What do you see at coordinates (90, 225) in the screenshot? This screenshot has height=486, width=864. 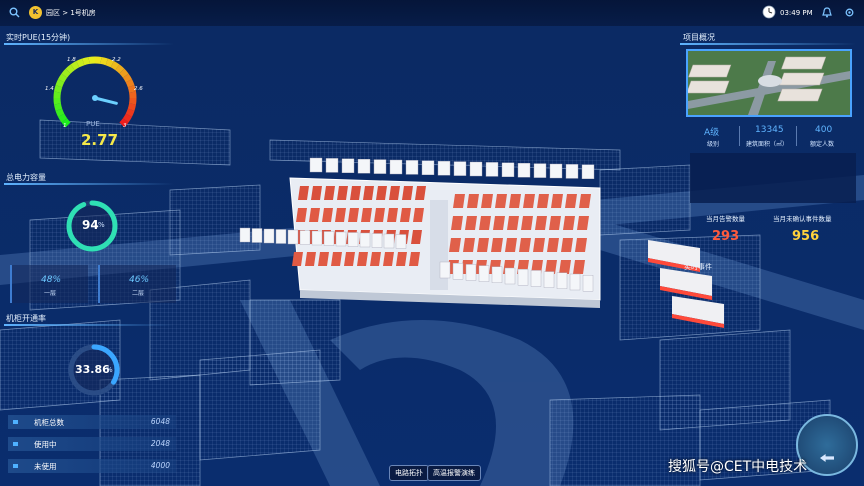 I see `power-percent: 94` at bounding box center [90, 225].